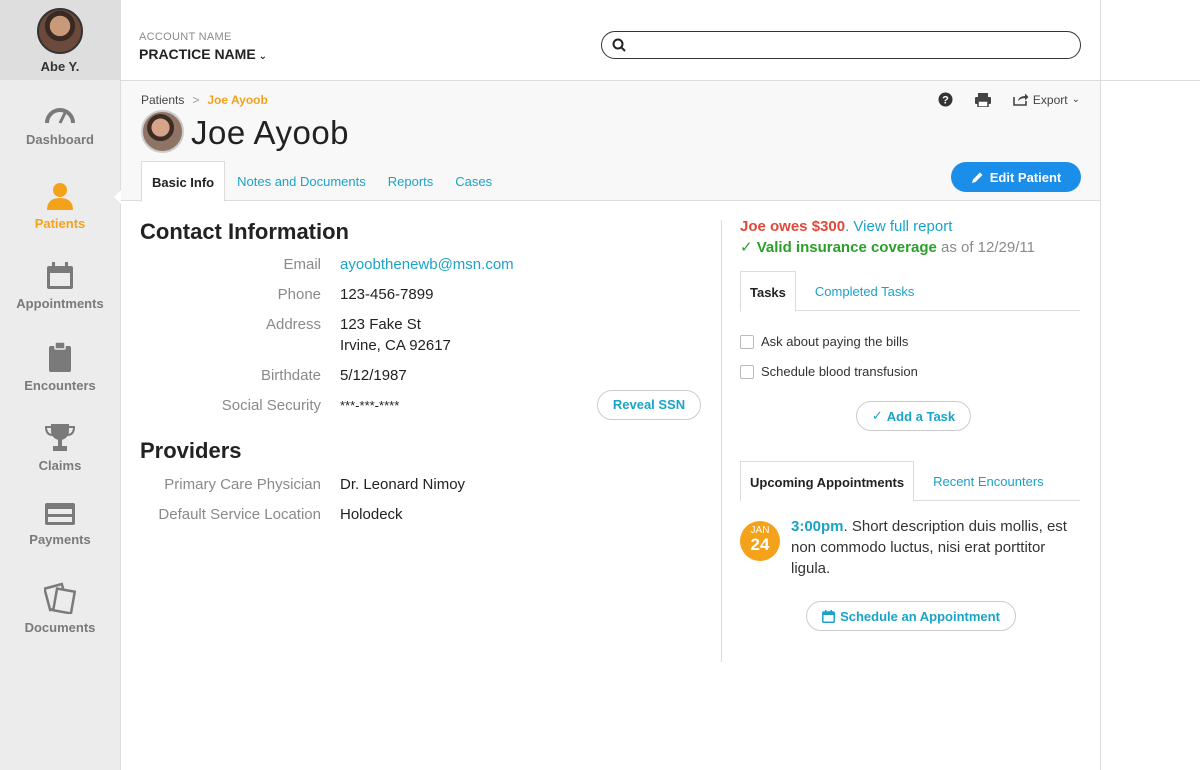 Image resolution: width=1200 pixels, height=770 pixels. I want to click on patient-name: Joe Ayoob, so click(270, 132).